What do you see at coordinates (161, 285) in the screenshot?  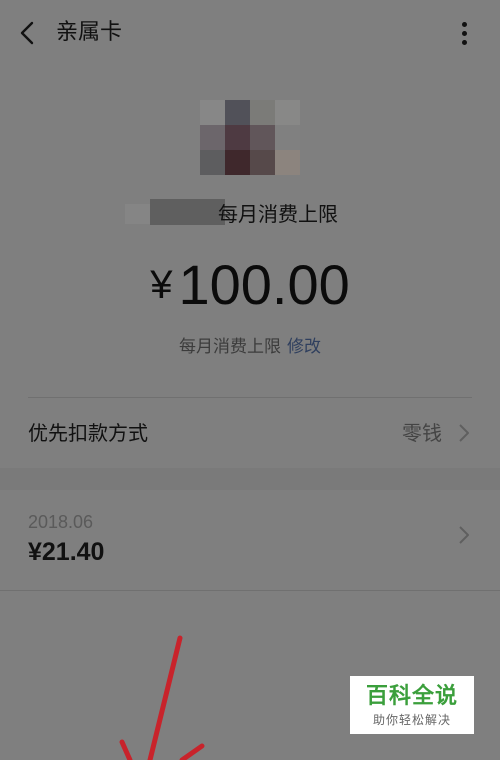 I see `currency-symbol: ¥` at bounding box center [161, 285].